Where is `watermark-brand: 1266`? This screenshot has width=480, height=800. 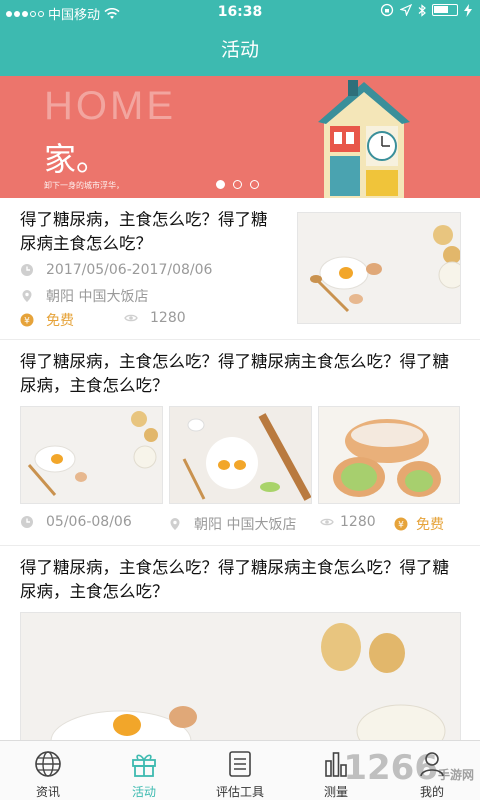
watermark-brand: 1266 is located at coordinates (390, 768).